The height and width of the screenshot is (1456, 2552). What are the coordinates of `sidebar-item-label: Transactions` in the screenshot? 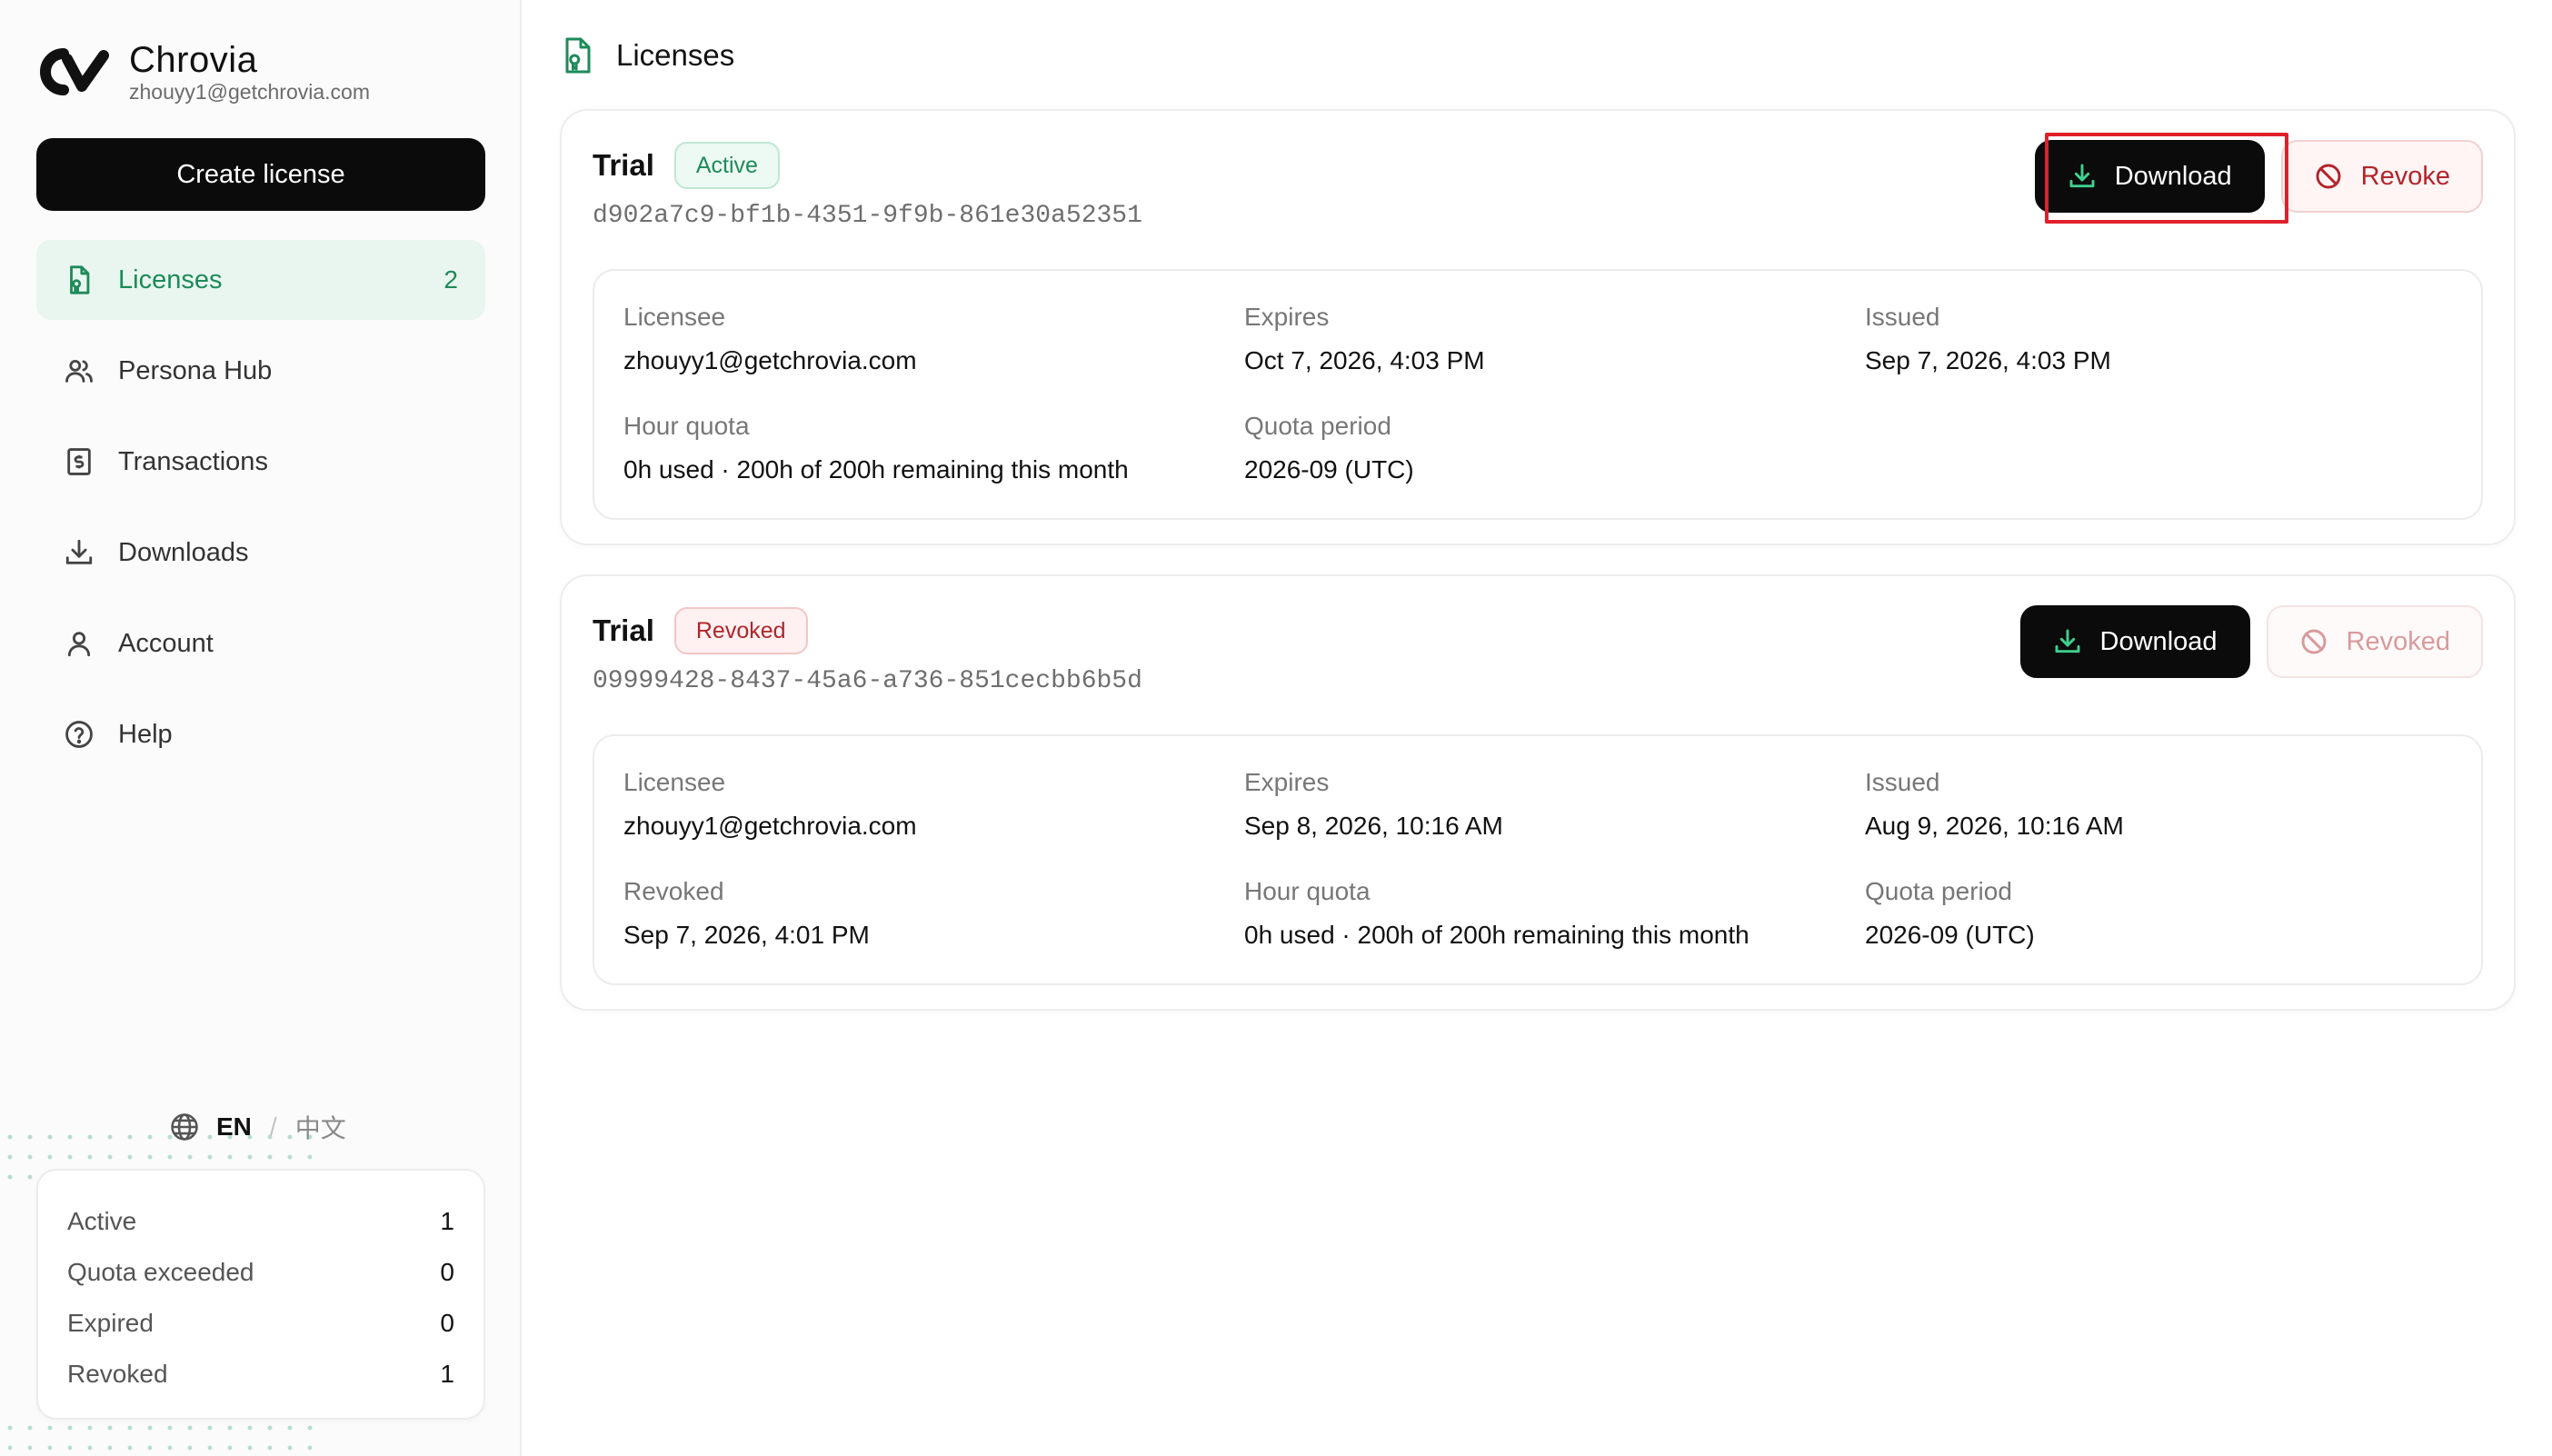 It's located at (193, 461).